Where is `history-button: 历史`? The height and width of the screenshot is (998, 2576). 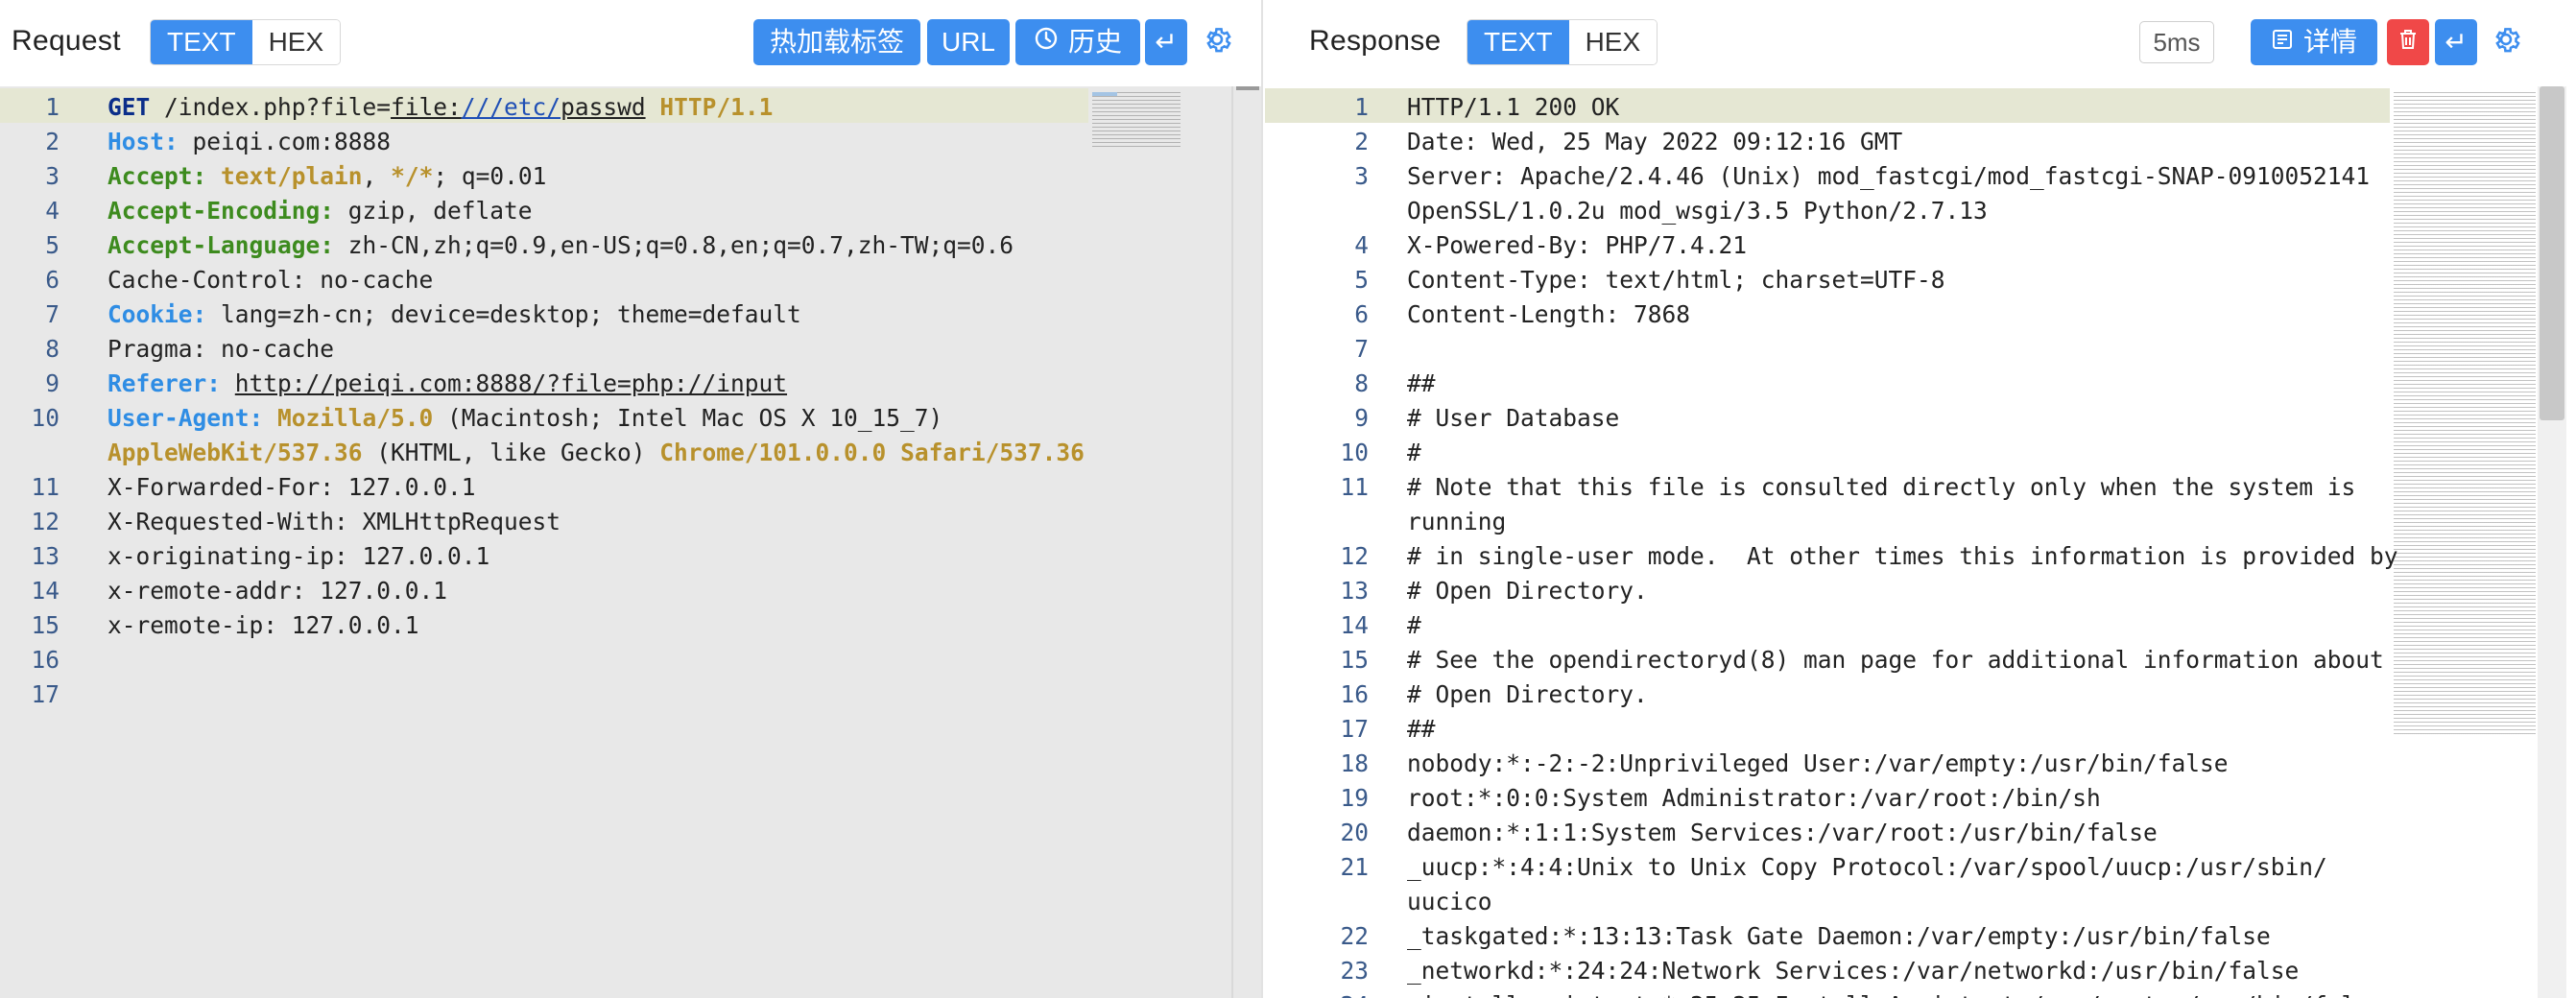
history-button: 历史 is located at coordinates (1077, 42).